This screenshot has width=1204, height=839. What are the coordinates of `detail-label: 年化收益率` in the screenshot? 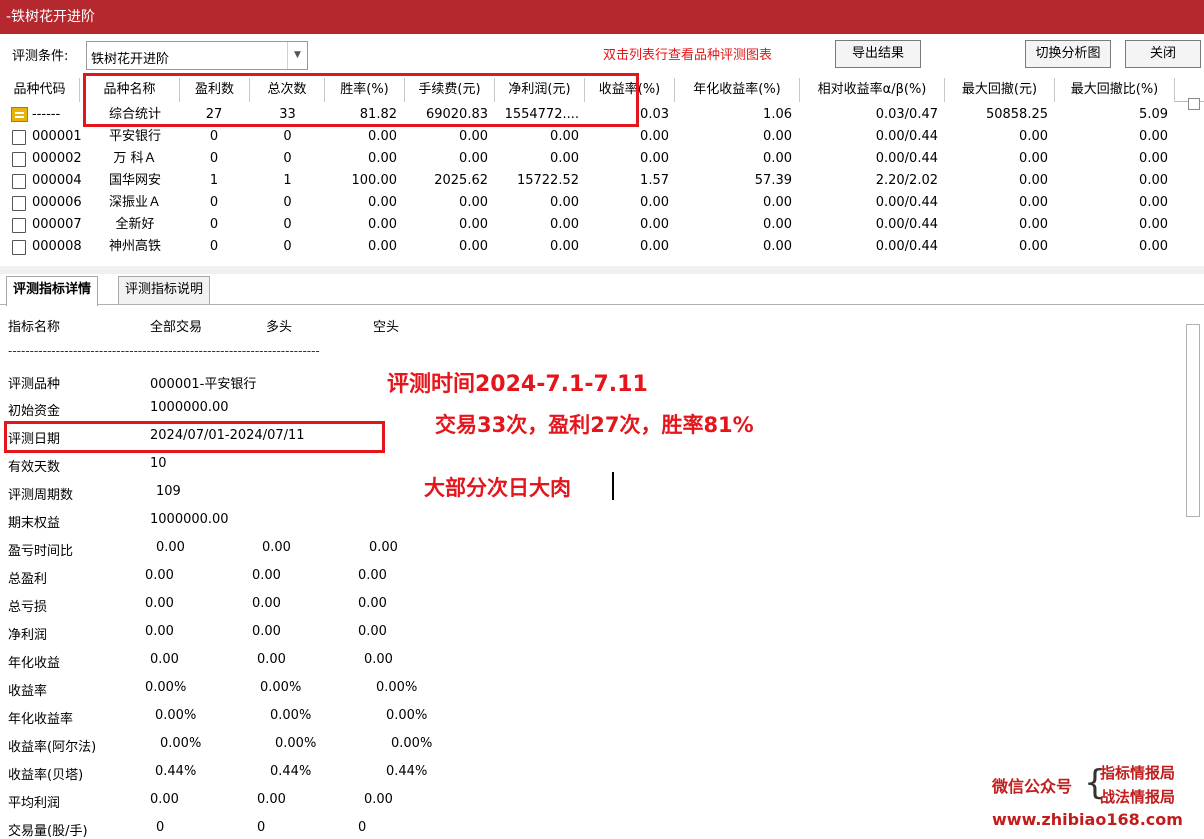 It's located at (41, 719).